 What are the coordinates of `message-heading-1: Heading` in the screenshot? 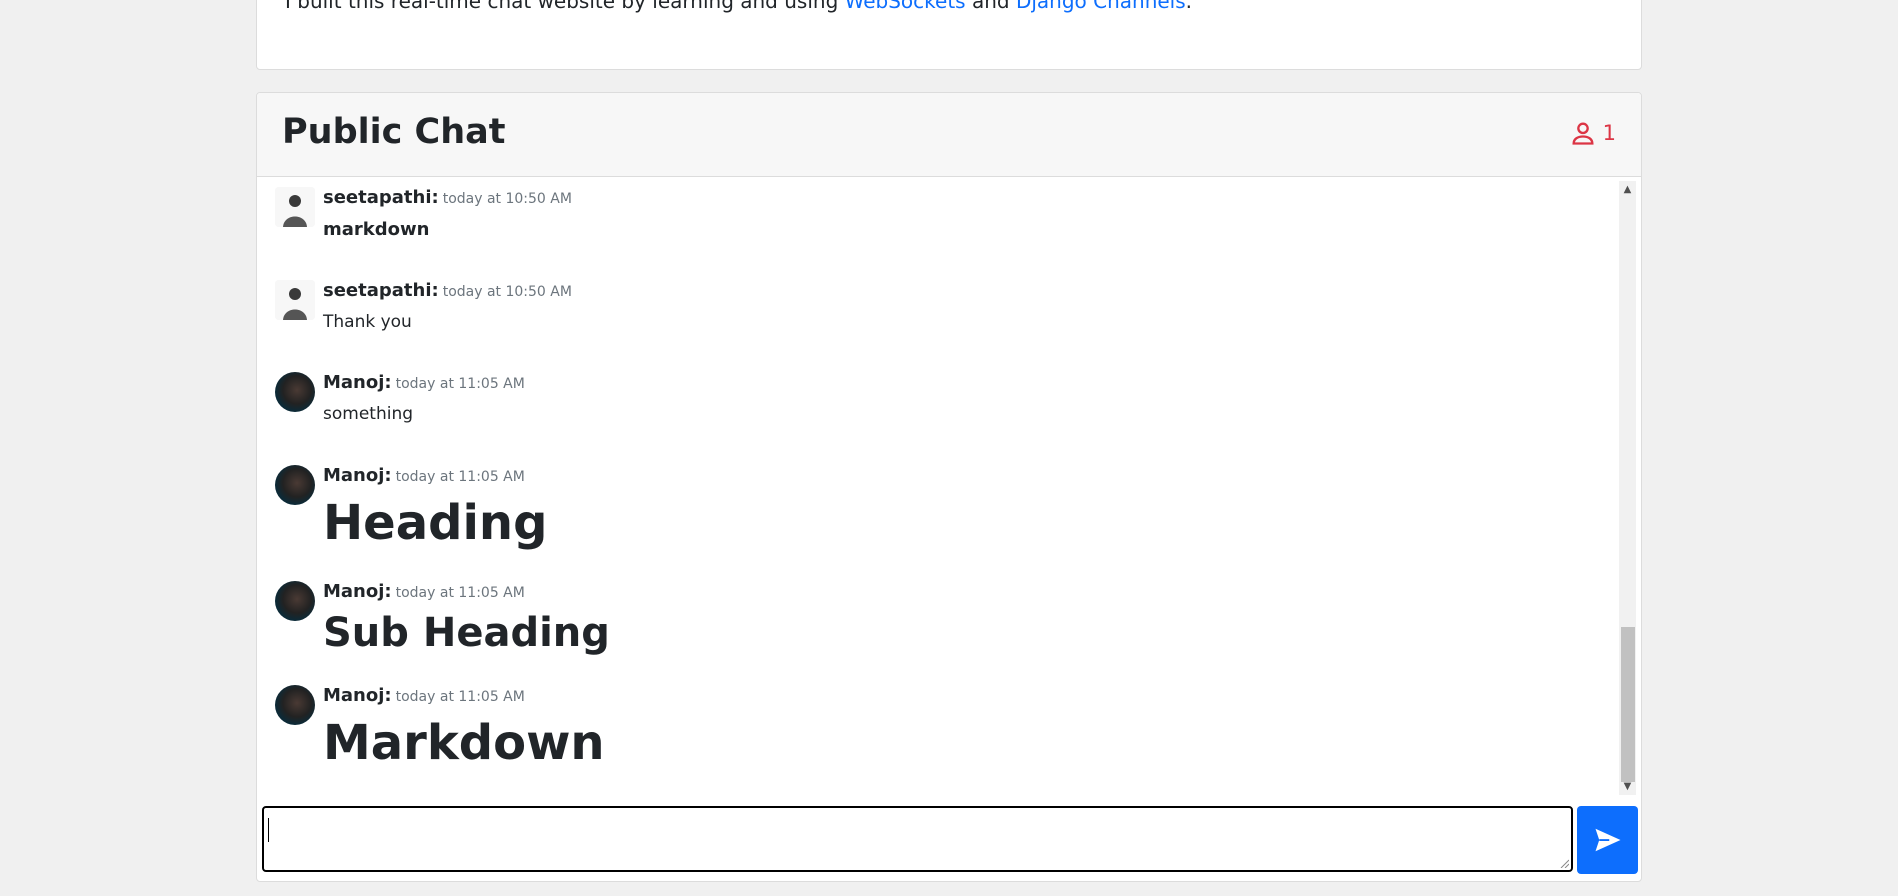 It's located at (435, 523).